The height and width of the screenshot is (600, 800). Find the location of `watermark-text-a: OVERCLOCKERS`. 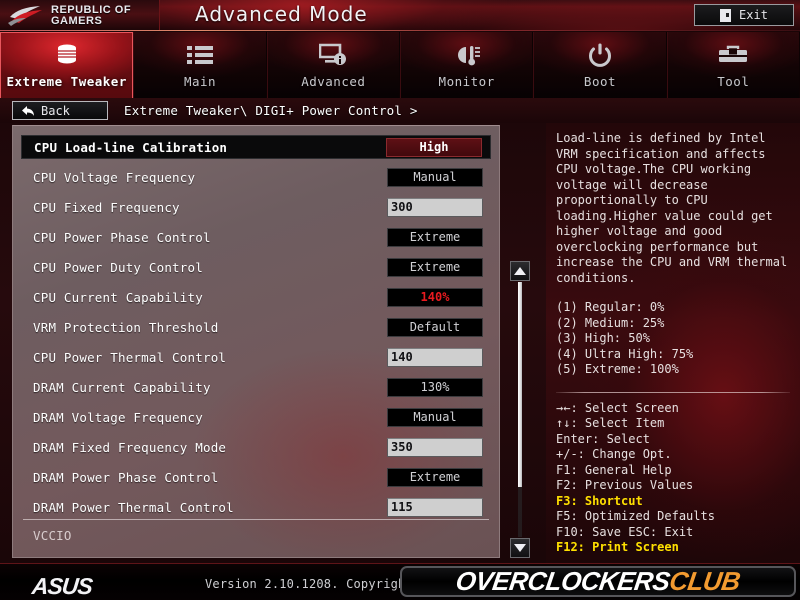

watermark-text-a: OVERCLOCKERS is located at coordinates (563, 581).